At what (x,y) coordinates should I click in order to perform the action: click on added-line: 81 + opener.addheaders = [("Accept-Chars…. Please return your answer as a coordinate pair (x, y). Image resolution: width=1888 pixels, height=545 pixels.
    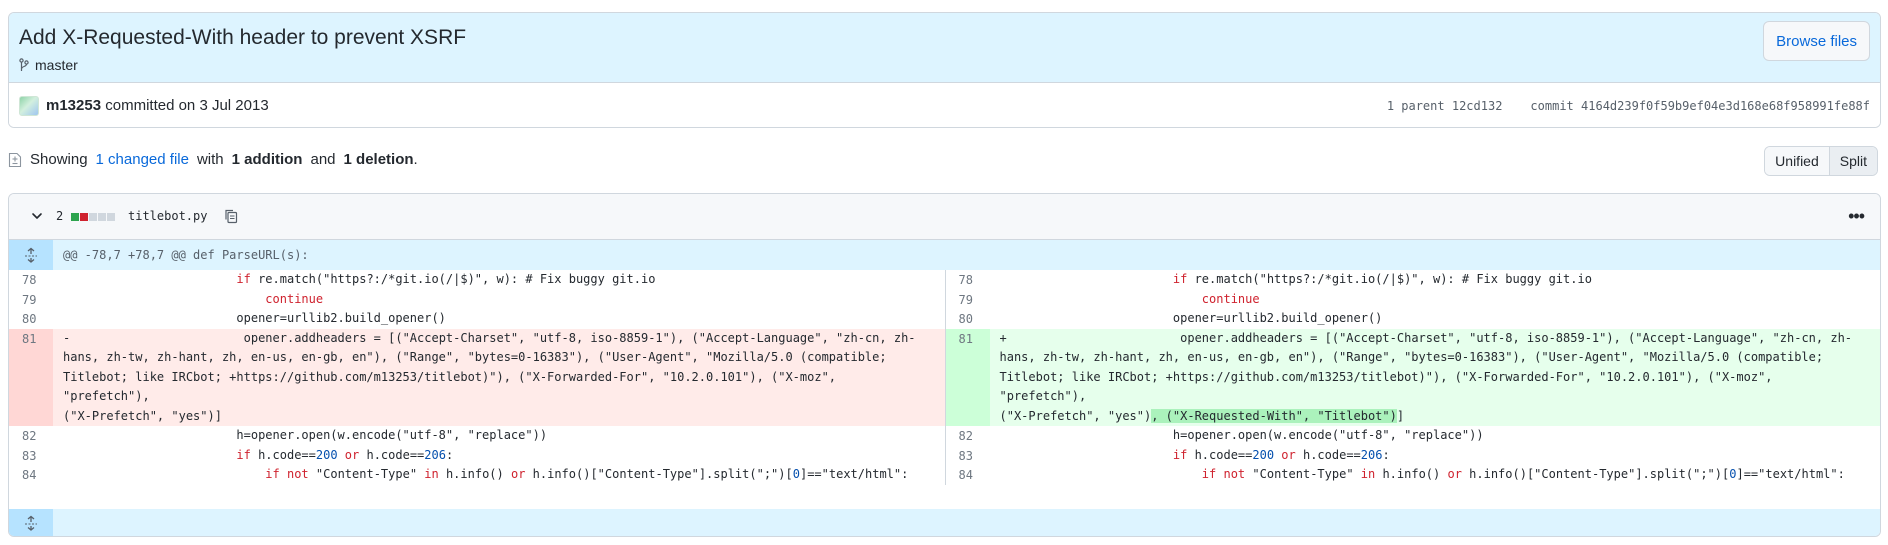
    Looking at the image, I should click on (1412, 377).